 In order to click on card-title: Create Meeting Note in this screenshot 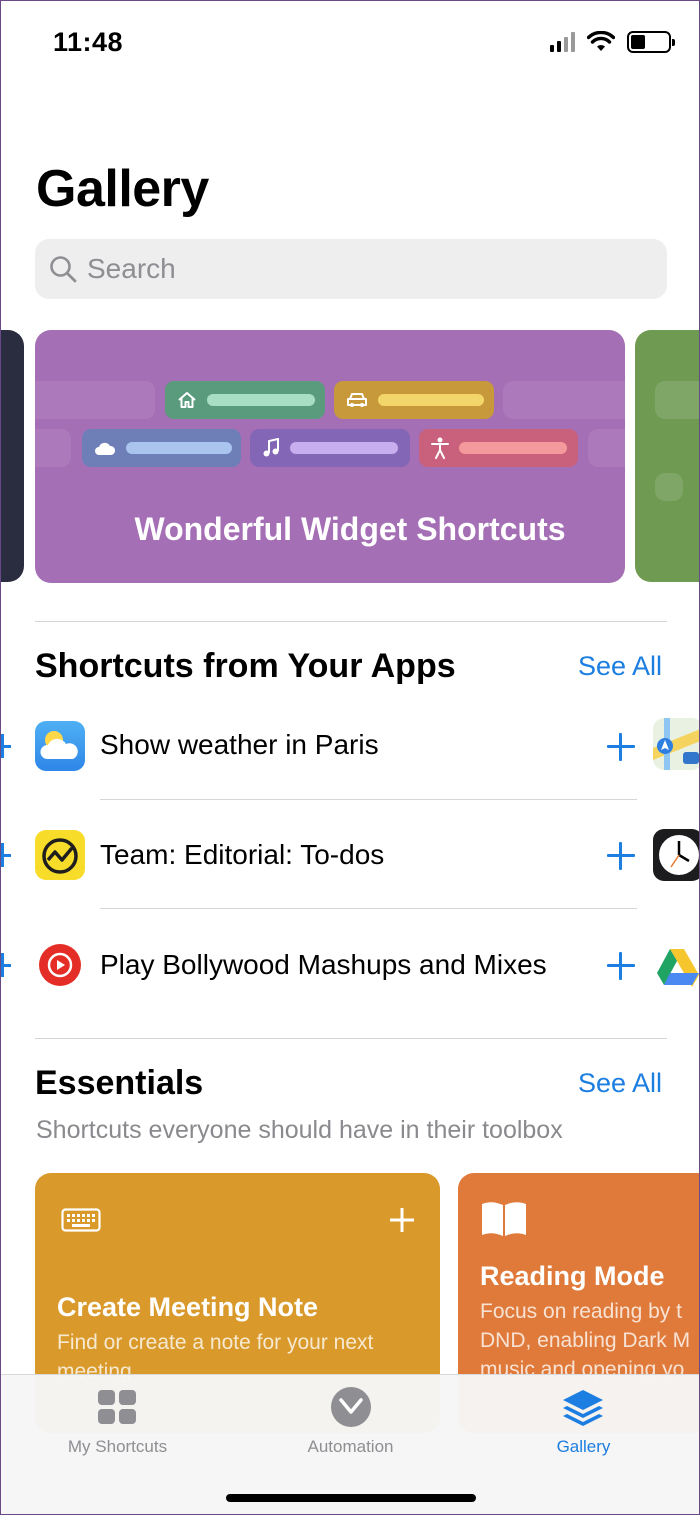, I will do `click(188, 1307)`.